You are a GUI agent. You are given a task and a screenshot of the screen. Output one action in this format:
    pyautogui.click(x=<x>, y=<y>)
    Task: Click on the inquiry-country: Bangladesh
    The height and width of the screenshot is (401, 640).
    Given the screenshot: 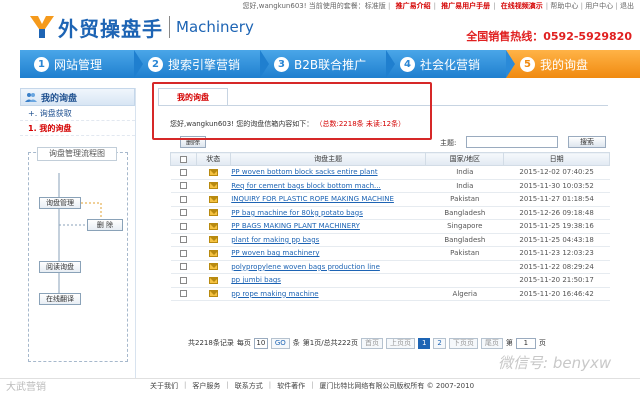 What is the action you would take?
    pyautogui.click(x=464, y=213)
    